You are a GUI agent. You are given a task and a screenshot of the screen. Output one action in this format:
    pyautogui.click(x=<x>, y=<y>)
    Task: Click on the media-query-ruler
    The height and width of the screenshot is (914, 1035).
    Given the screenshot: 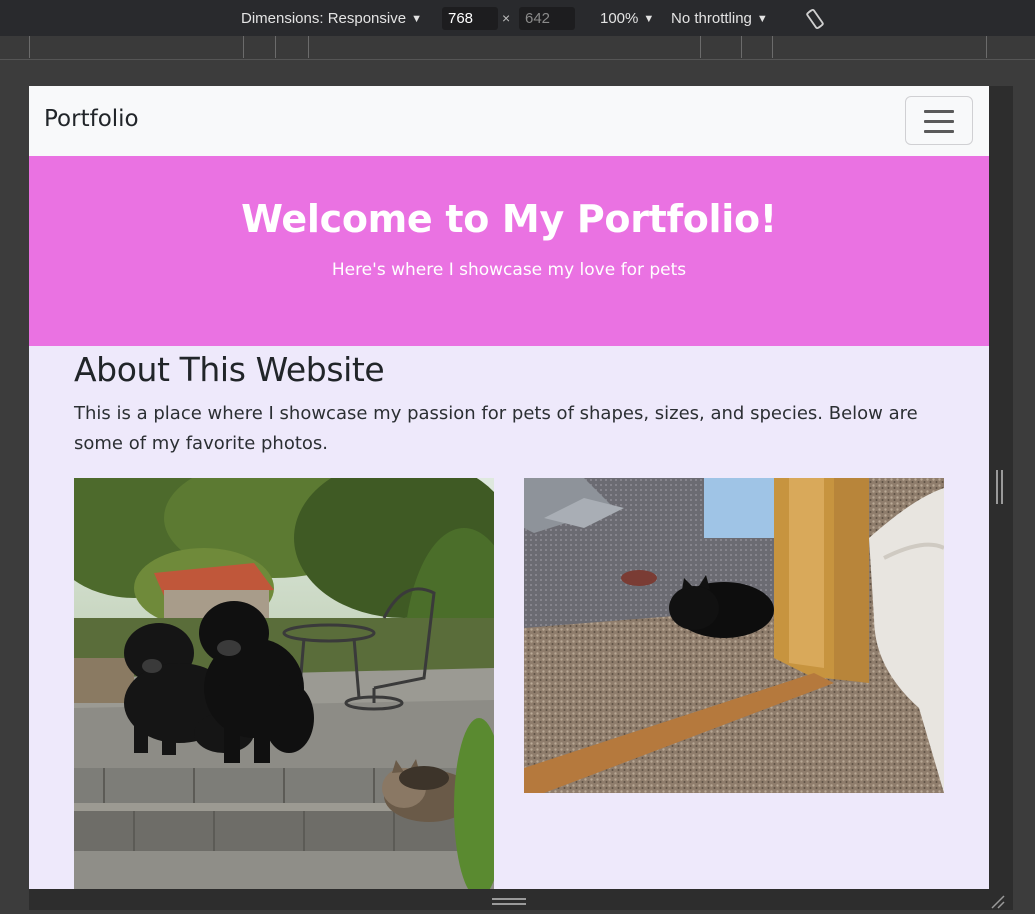 What is the action you would take?
    pyautogui.click(x=517, y=48)
    